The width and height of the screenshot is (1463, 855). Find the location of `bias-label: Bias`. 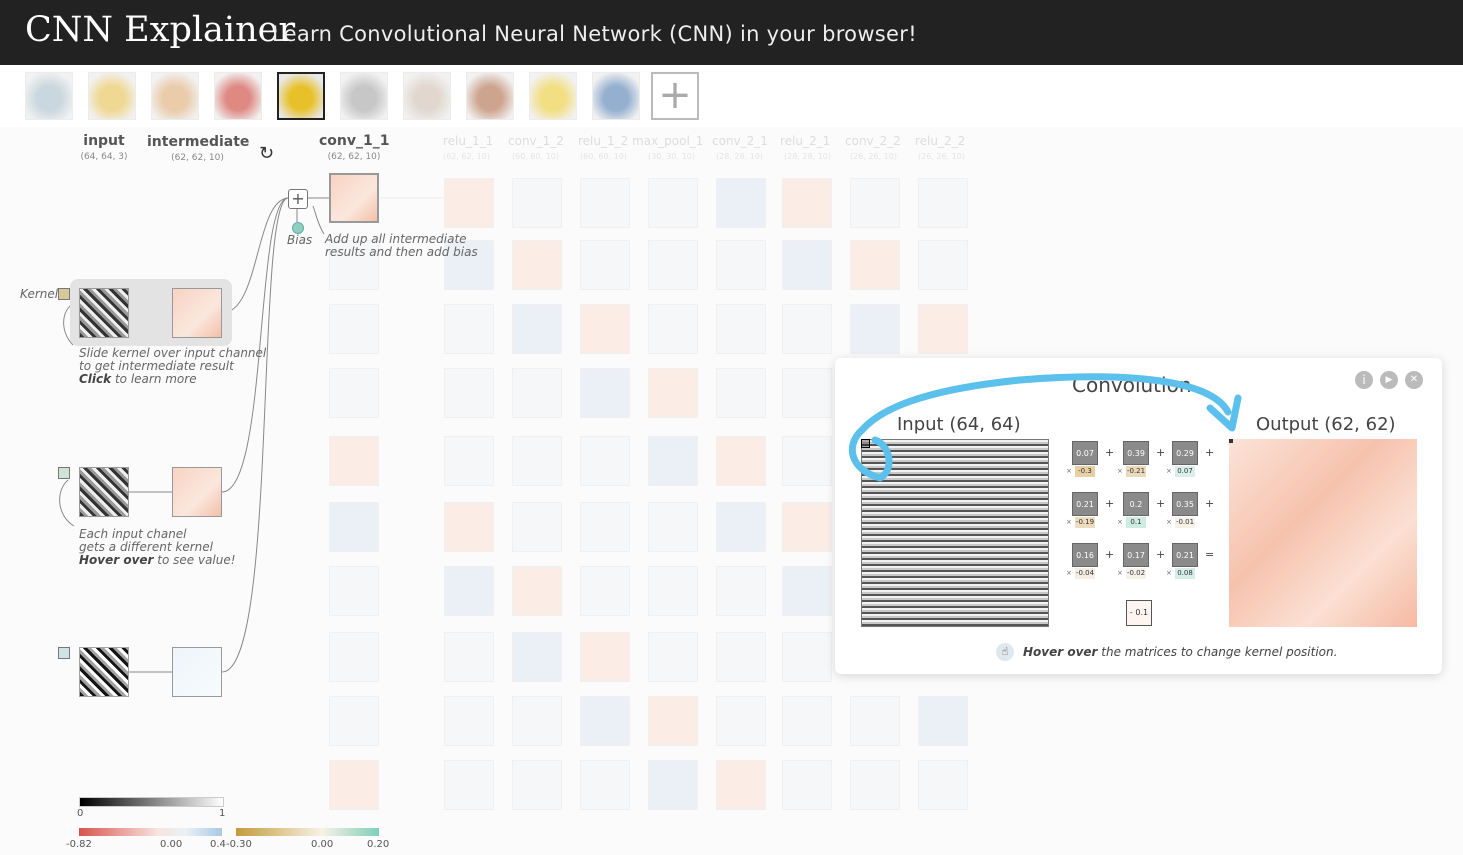

bias-label: Bias is located at coordinates (300, 240).